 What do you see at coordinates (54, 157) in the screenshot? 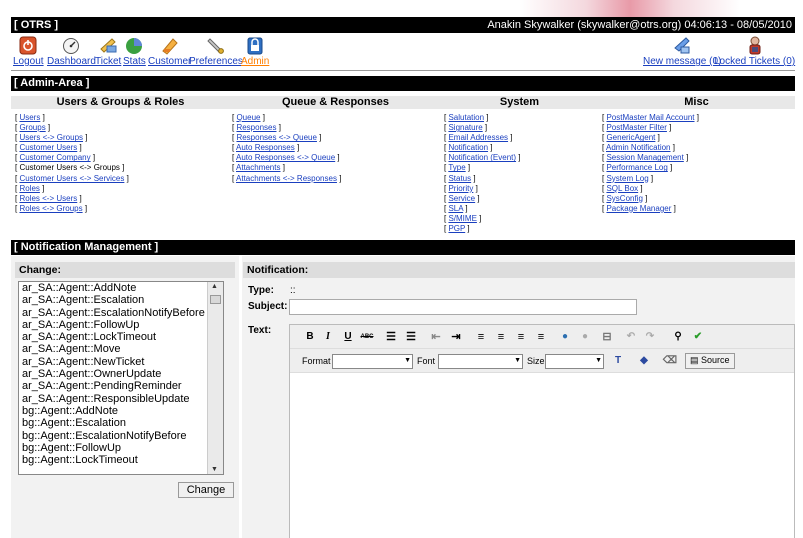
I see `admin-link: Customer Company` at bounding box center [54, 157].